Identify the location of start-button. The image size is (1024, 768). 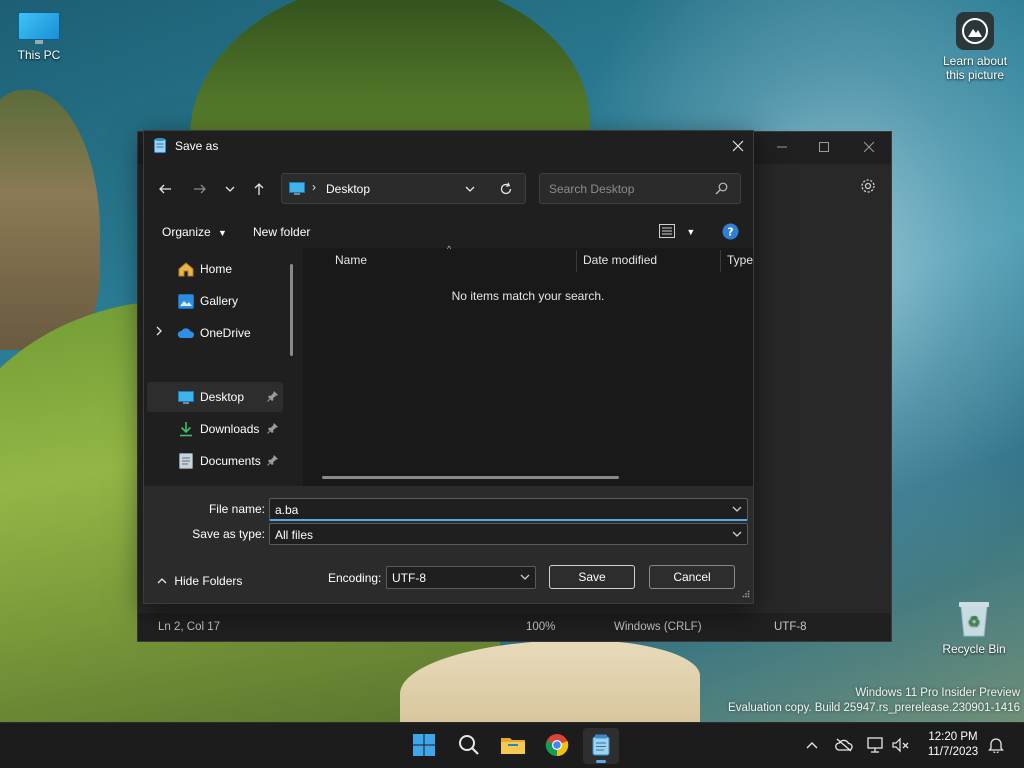
(424, 746).